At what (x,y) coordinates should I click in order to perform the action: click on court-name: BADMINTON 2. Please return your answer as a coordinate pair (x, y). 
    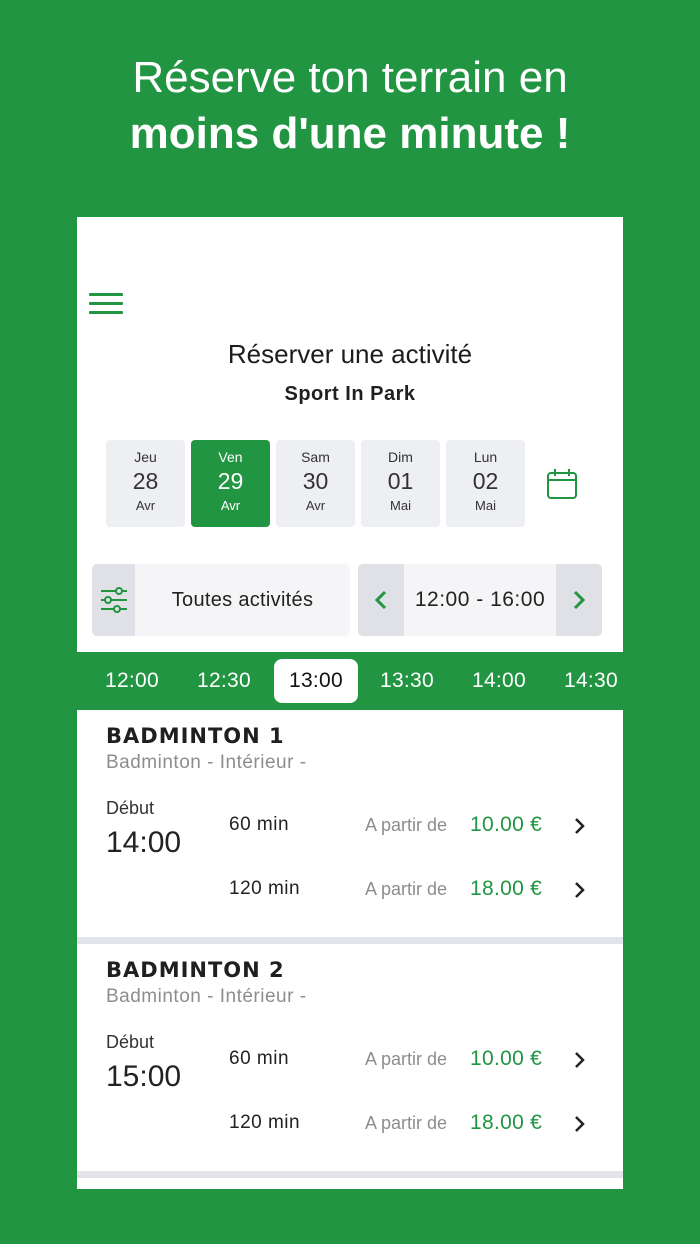
    Looking at the image, I should click on (195, 970).